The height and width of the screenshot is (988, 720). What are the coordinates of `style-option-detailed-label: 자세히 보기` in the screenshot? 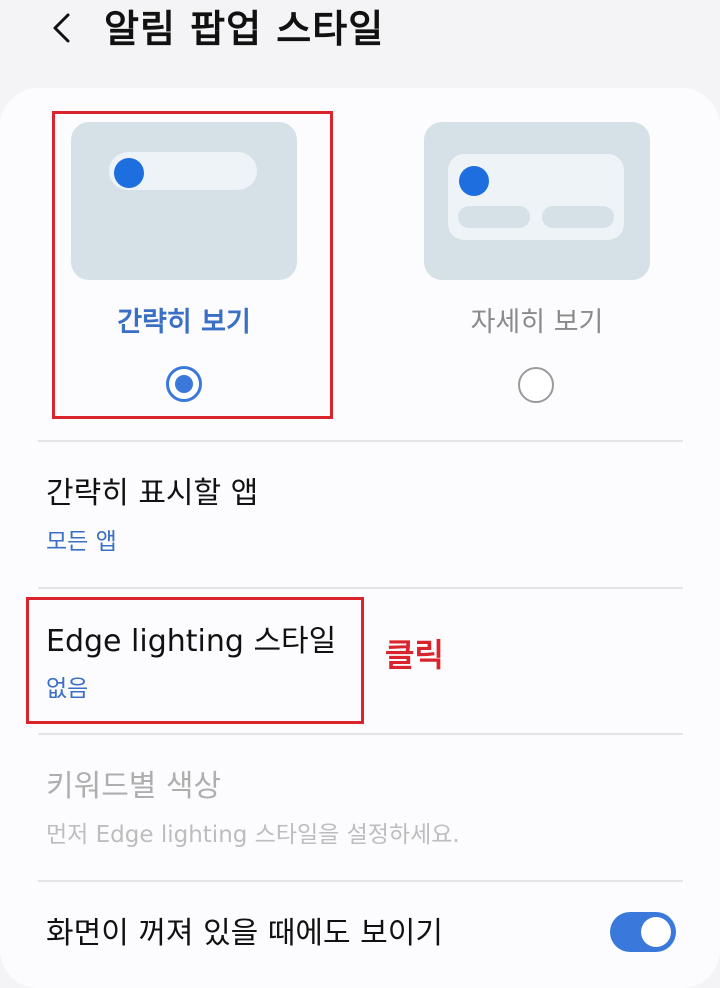 It's located at (537, 322).